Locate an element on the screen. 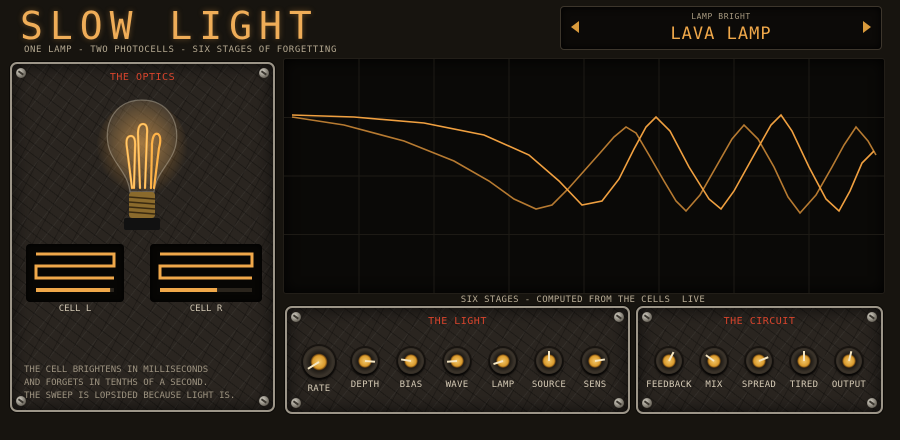 This screenshot has height=440, width=900. optics-title: THE OPTICS is located at coordinates (142, 77).